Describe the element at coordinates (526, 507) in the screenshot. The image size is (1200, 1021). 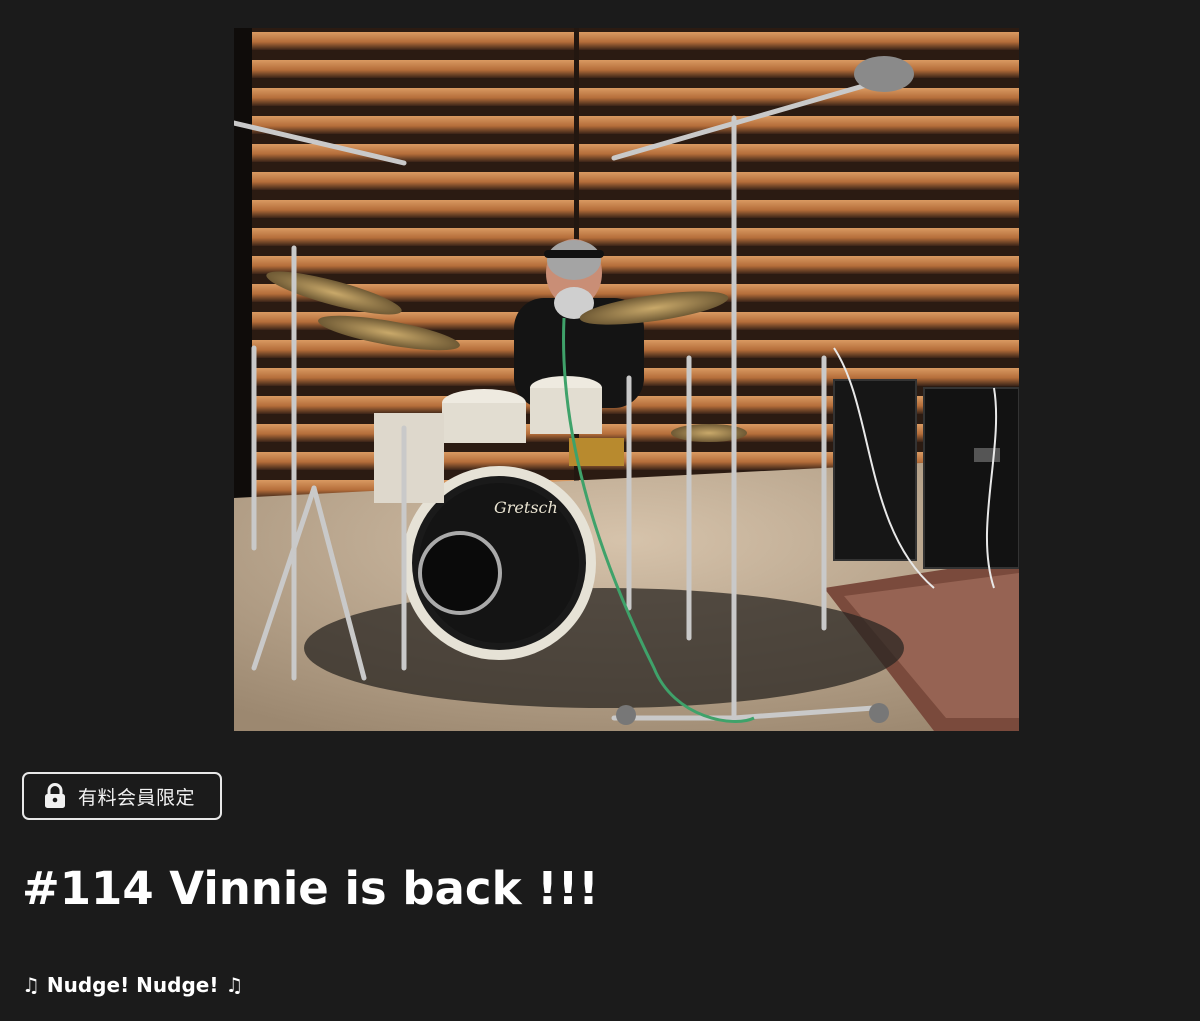
I see `svg-text: Gretsch` at that location.